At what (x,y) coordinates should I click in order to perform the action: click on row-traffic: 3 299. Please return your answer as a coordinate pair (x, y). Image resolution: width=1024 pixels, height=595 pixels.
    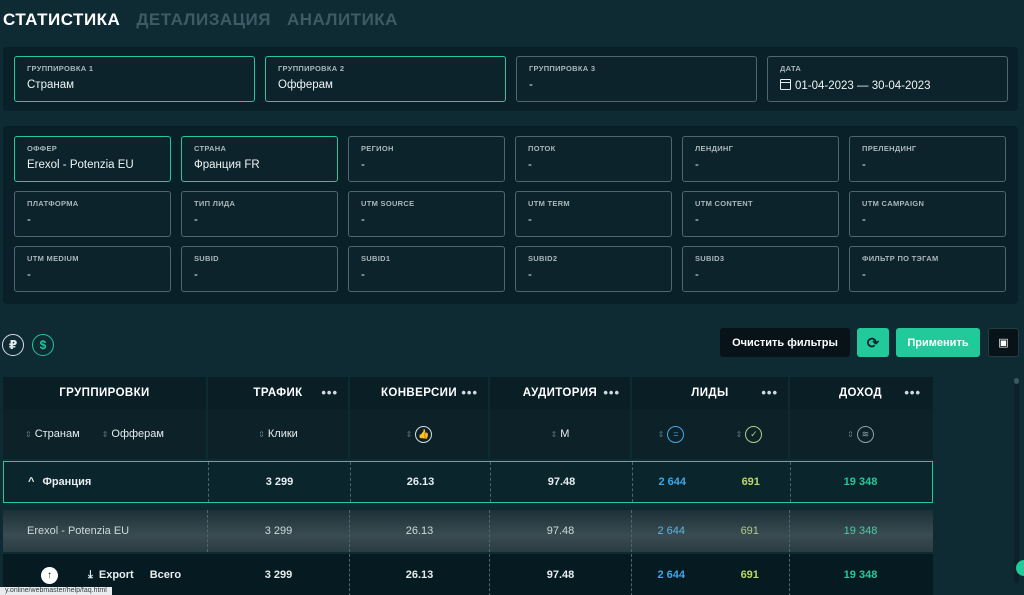
    Looking at the image, I should click on (279, 531).